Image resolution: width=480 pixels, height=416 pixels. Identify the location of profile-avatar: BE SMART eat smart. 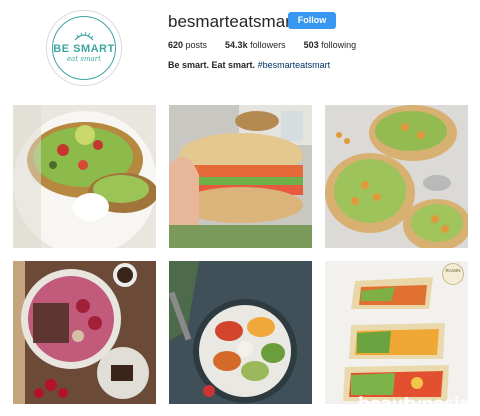
(84, 48).